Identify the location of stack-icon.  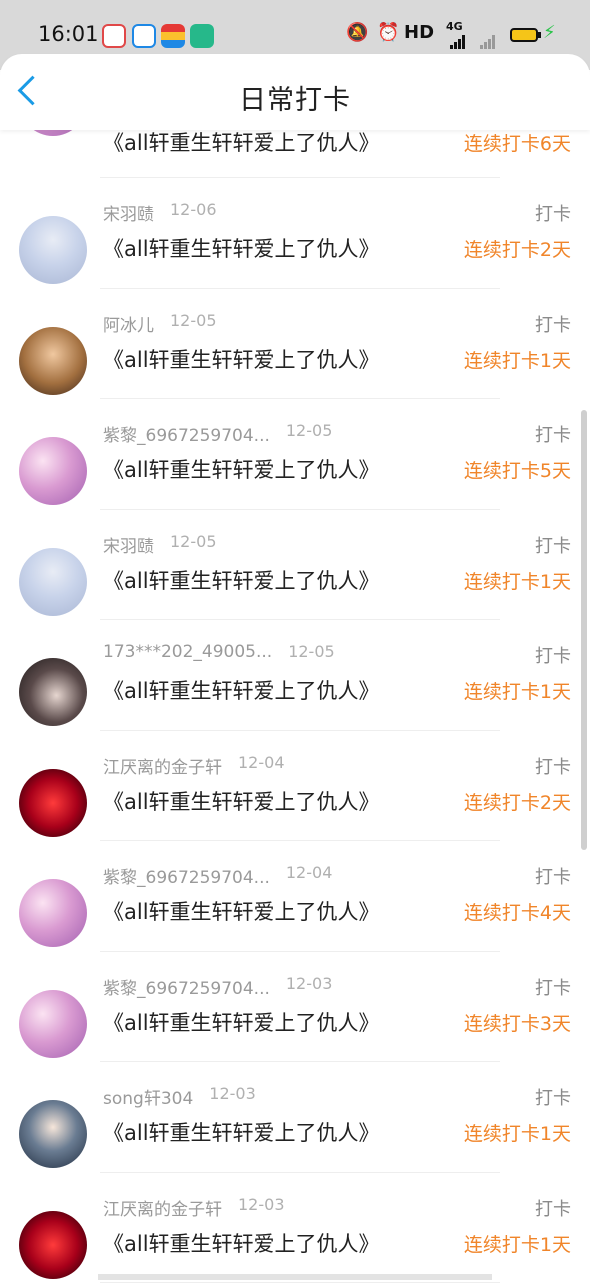
(173, 36).